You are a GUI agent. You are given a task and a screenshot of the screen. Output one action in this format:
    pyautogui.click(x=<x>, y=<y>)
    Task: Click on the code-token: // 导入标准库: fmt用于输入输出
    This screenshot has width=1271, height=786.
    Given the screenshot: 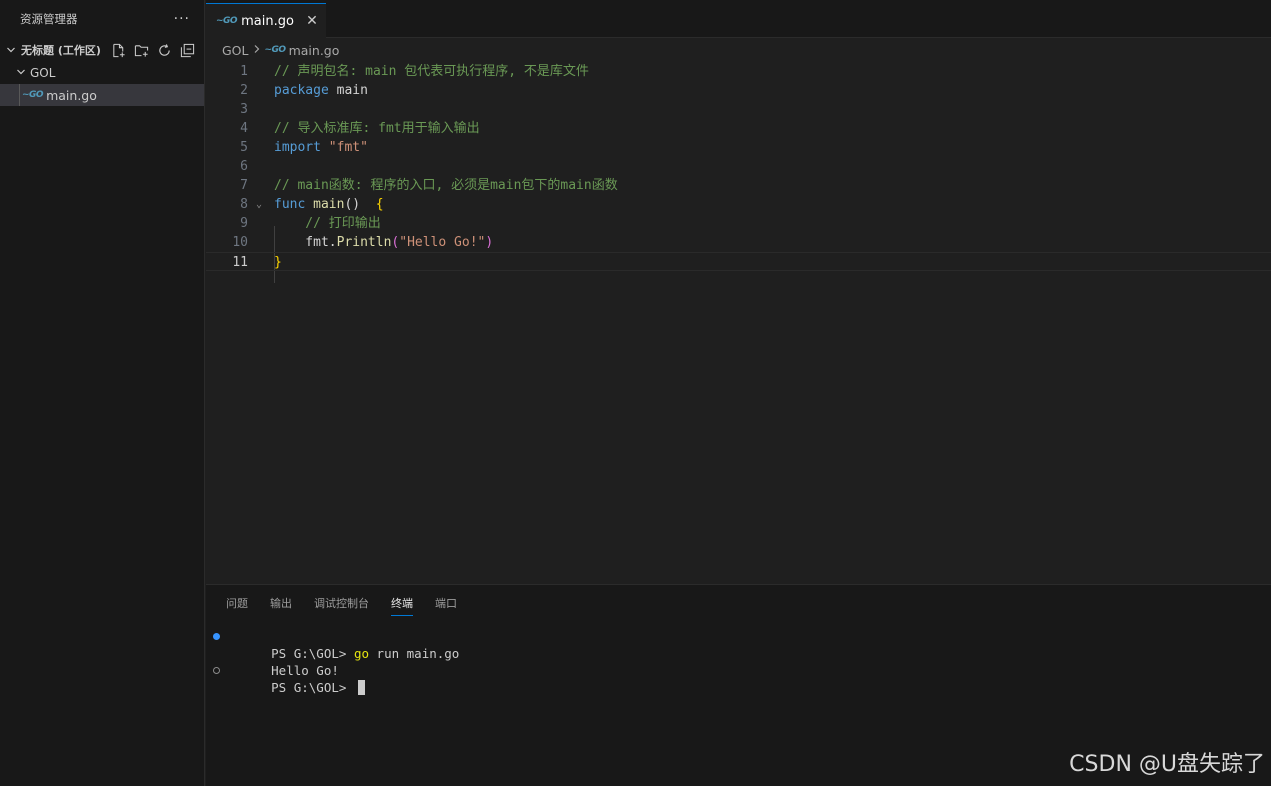 What is the action you would take?
    pyautogui.click(x=377, y=128)
    